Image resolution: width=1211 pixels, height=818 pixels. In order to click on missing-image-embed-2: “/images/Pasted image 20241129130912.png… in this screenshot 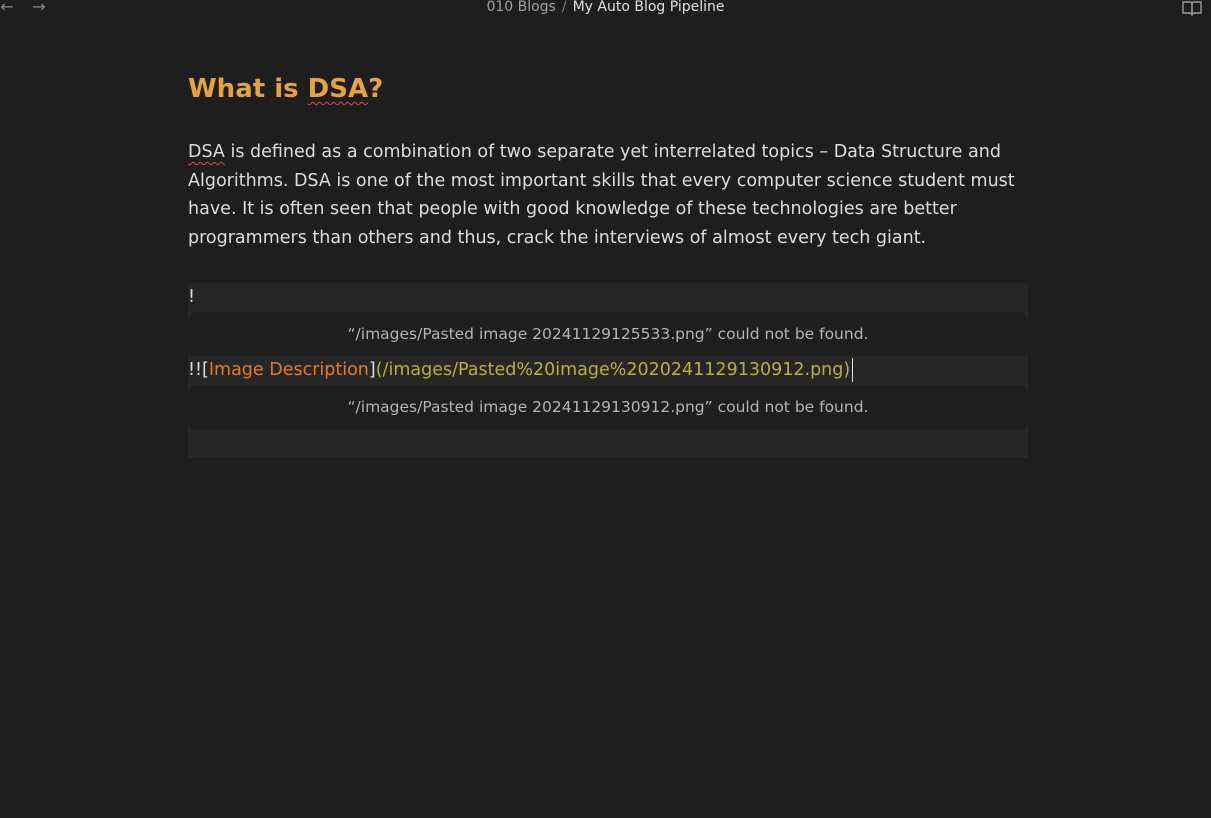, I will do `click(608, 406)`.